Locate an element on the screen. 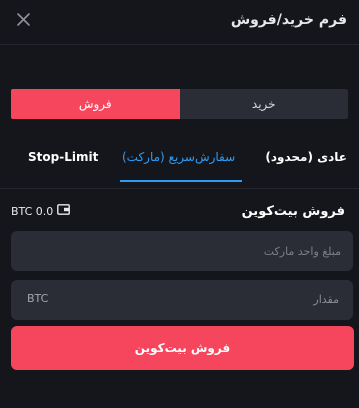  market-amount-field is located at coordinates (182, 251).